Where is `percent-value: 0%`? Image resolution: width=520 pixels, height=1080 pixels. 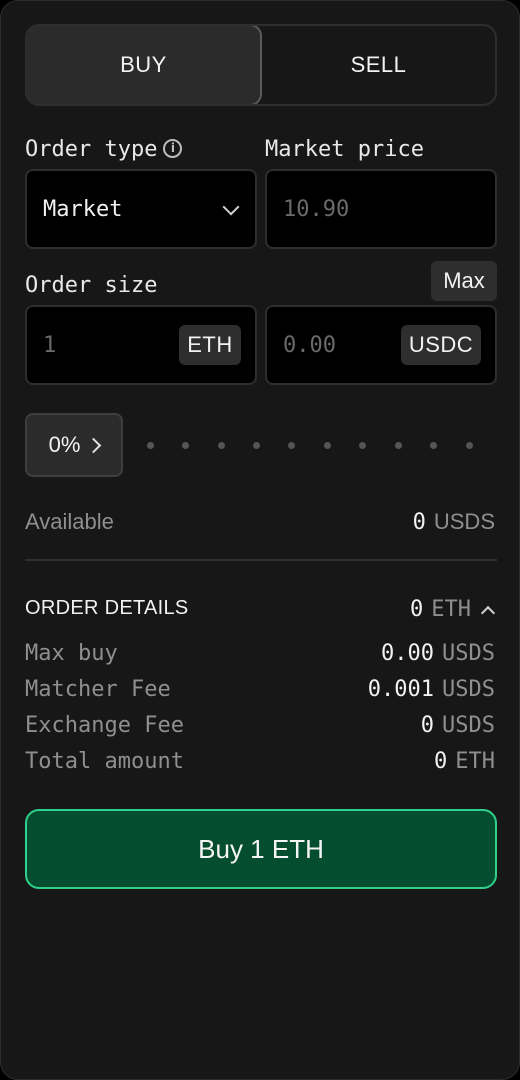 percent-value: 0% is located at coordinates (64, 444).